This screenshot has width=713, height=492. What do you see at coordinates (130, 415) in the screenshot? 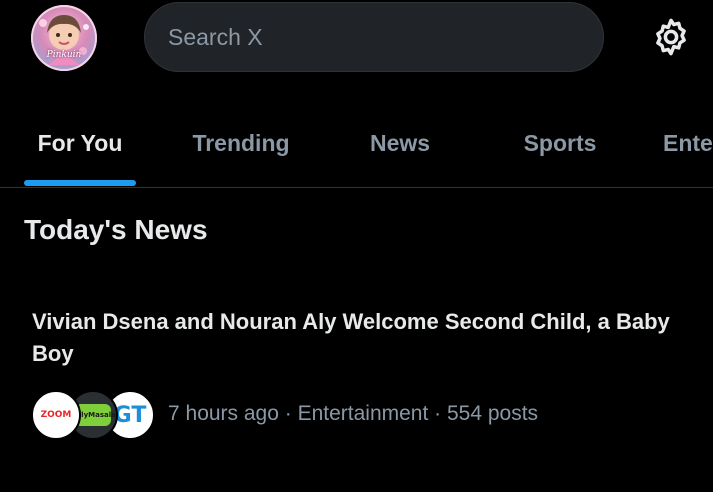
I see `source-label: GT` at bounding box center [130, 415].